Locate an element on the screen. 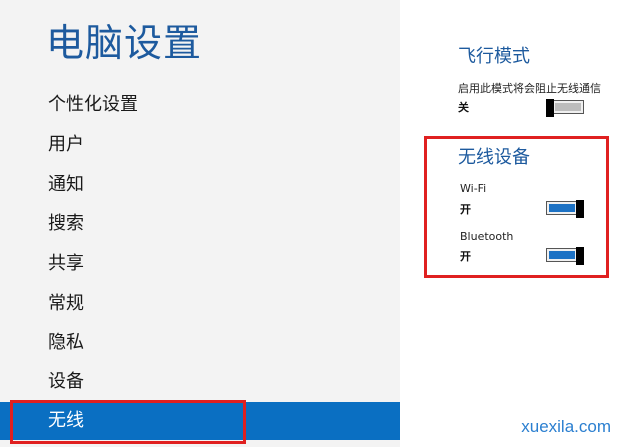  nav-item-share: 共享 is located at coordinates (200, 264).